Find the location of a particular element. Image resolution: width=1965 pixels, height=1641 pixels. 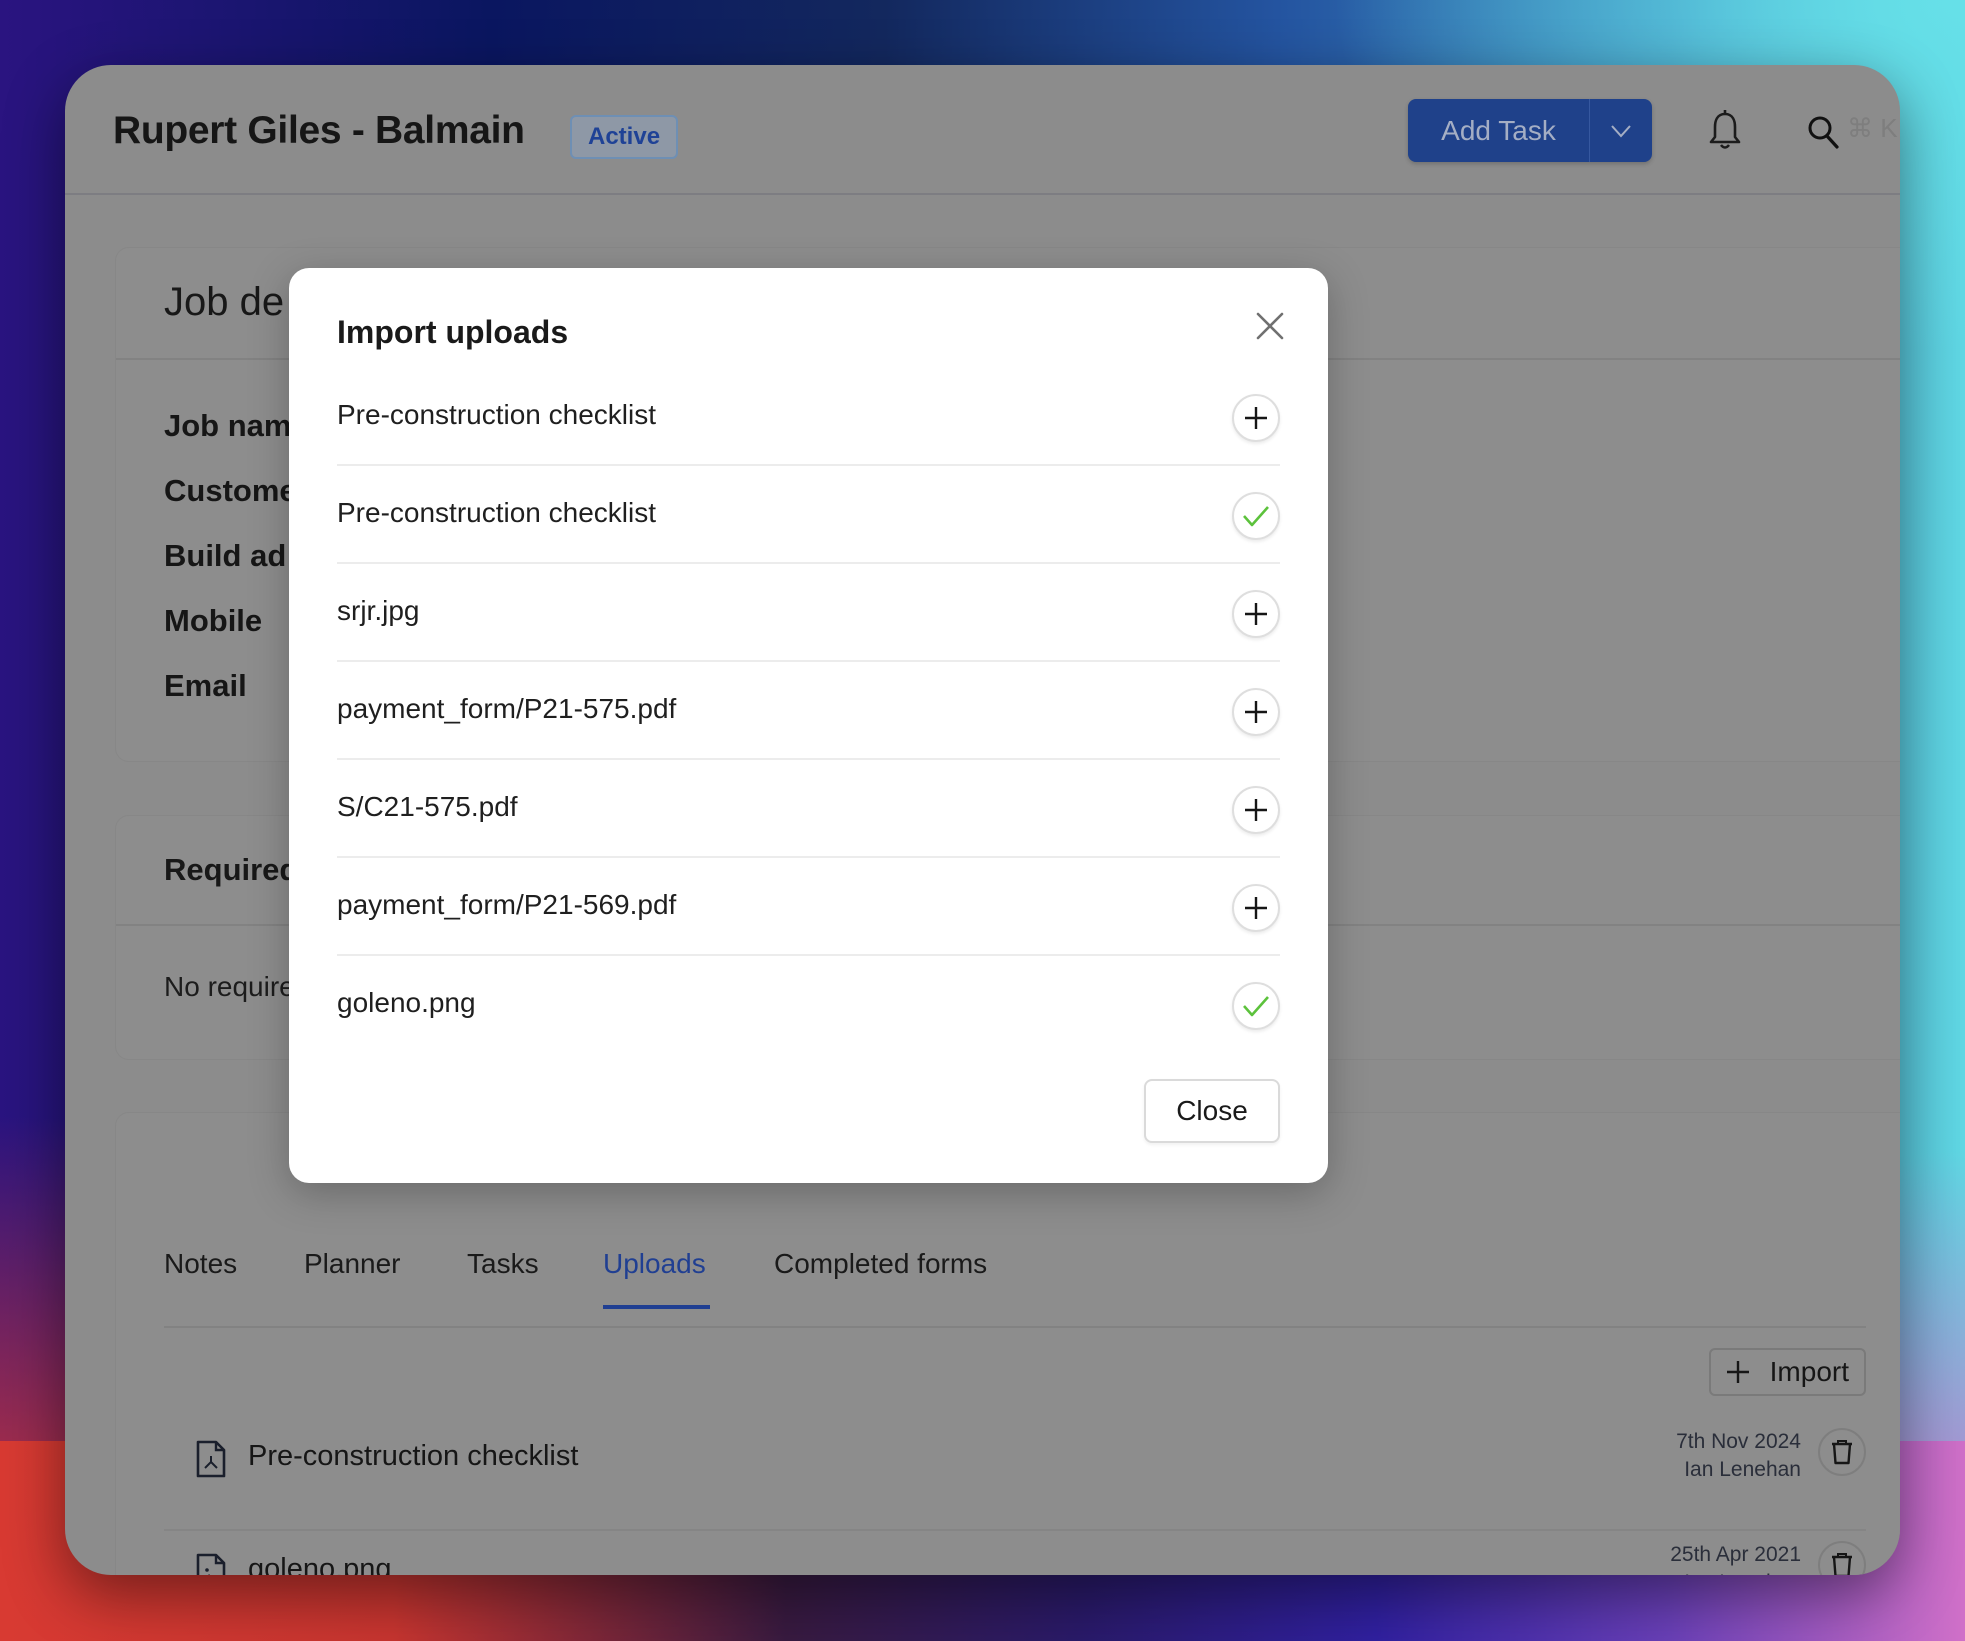

job-details-title: Job de is located at coordinates (224, 302).